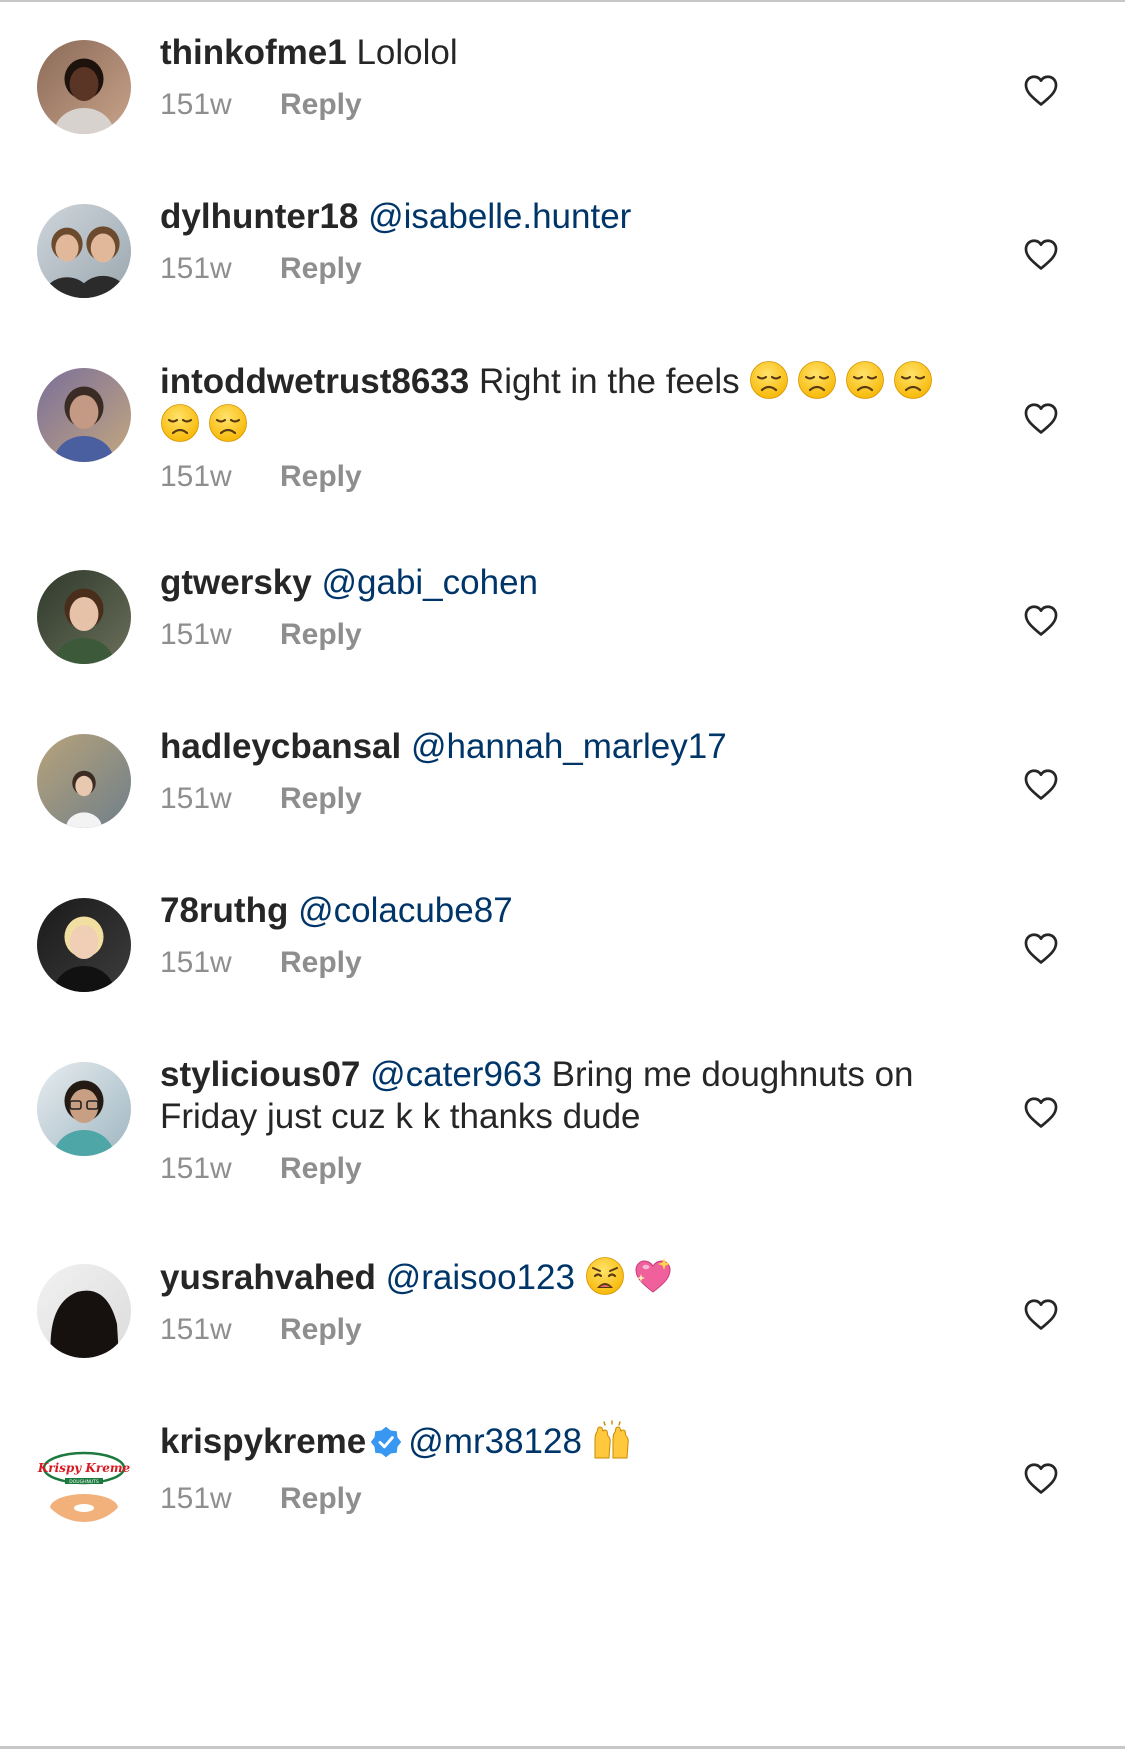  I want to click on mention-link: @raisoo123, so click(480, 1277).